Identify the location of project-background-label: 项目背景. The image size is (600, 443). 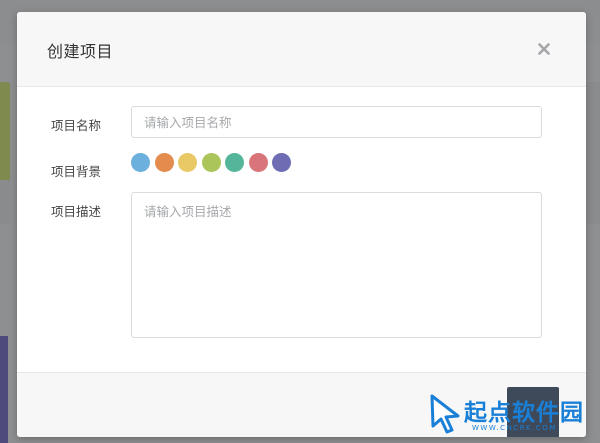
(76, 171).